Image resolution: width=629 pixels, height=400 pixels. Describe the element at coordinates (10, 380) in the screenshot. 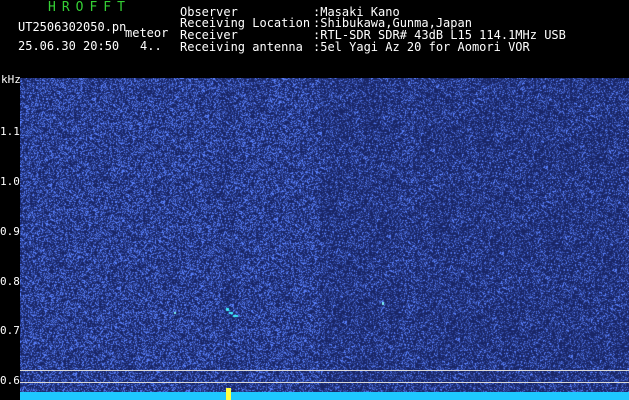

I see `y-tick-0-6: 0.6` at that location.